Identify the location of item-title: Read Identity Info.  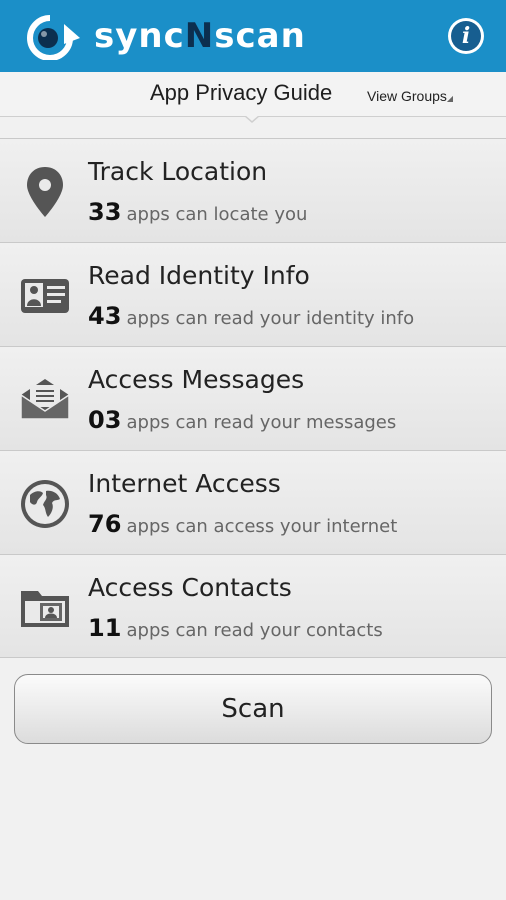
(199, 275).